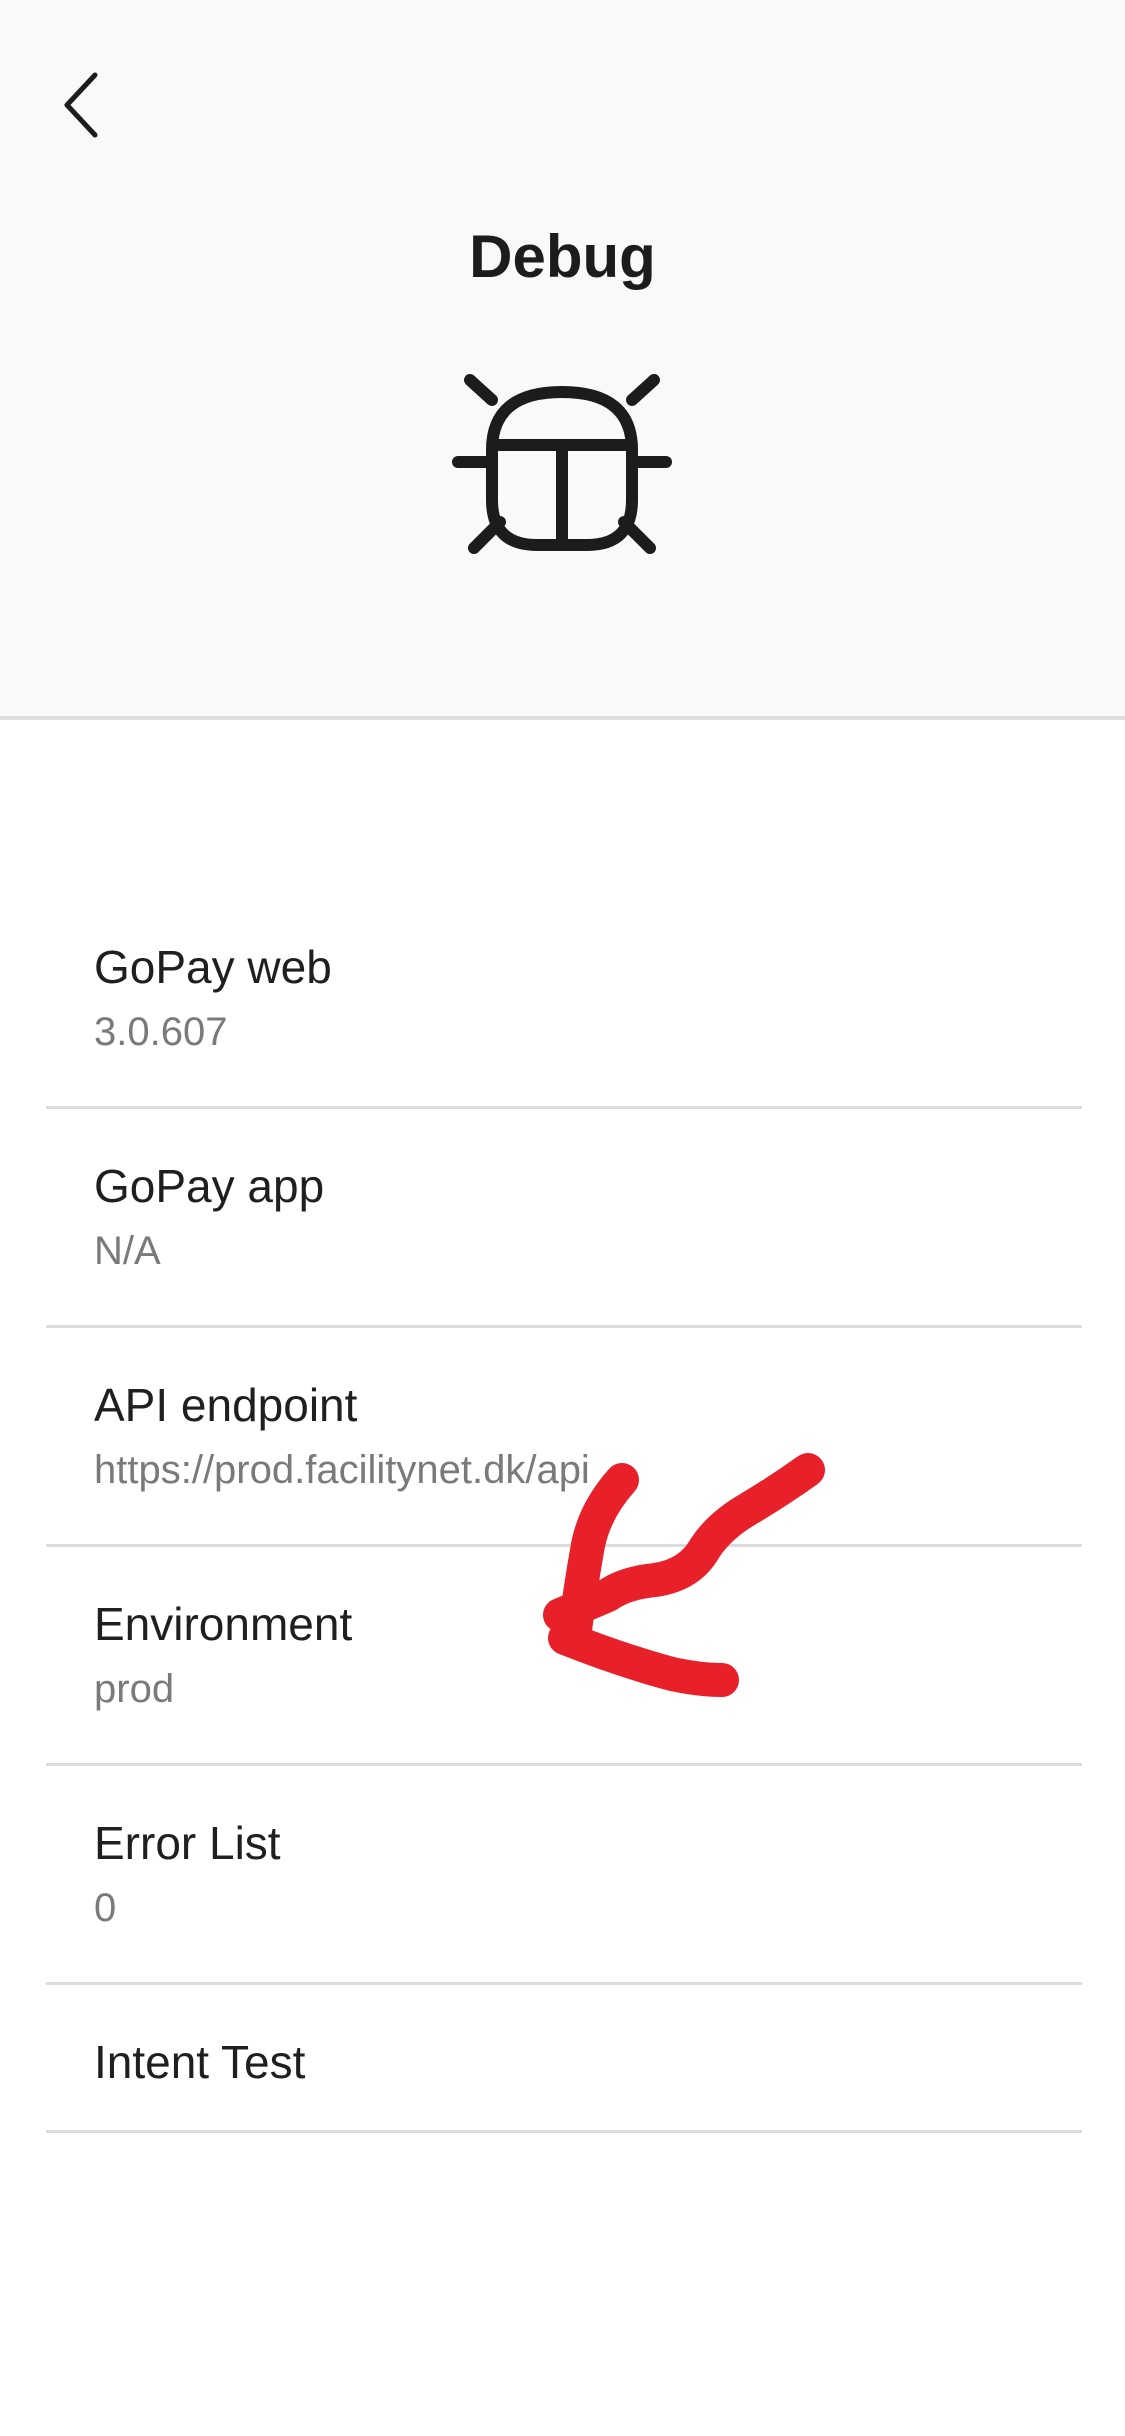 The height and width of the screenshot is (2436, 1125). I want to click on list-item-gopay-app: GoPay app N/A, so click(564, 1218).